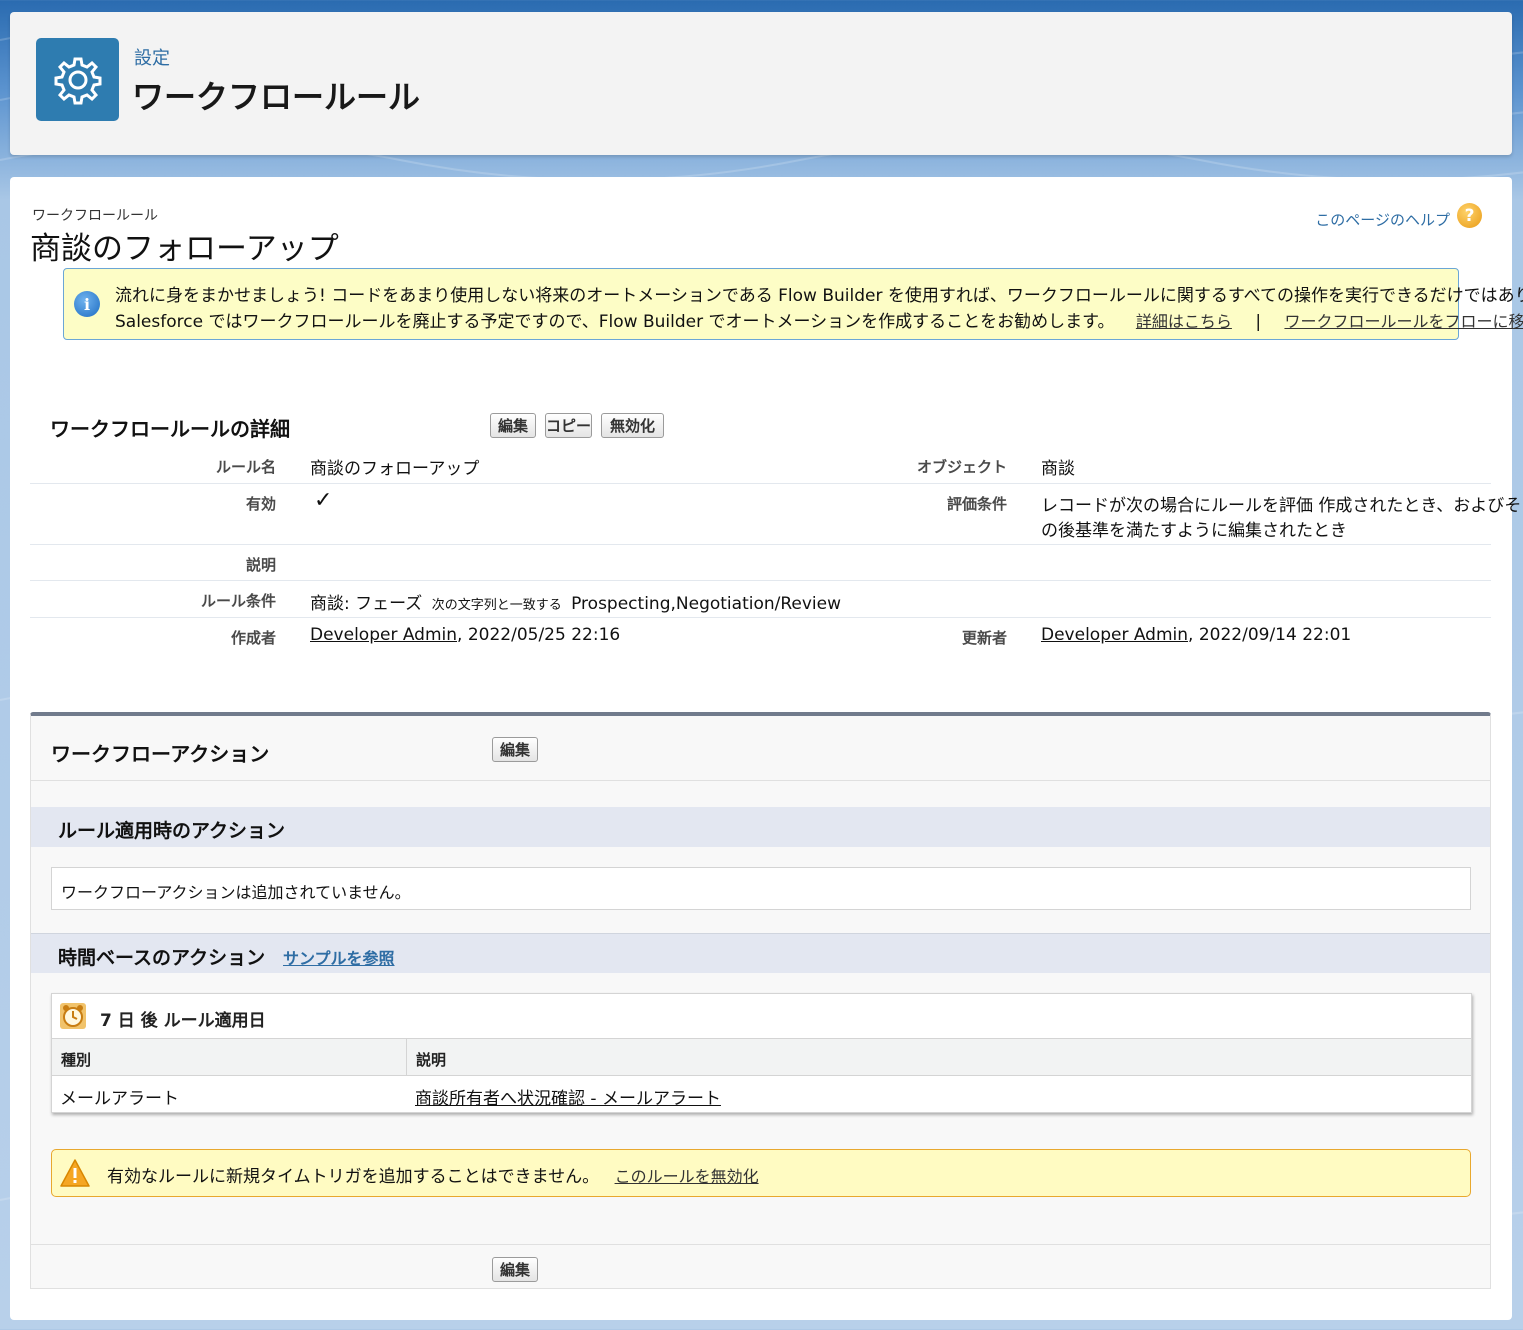 This screenshot has width=1523, height=1330. What do you see at coordinates (761, 83) in the screenshot?
I see `setup-header: 設定 ワークフロールール` at bounding box center [761, 83].